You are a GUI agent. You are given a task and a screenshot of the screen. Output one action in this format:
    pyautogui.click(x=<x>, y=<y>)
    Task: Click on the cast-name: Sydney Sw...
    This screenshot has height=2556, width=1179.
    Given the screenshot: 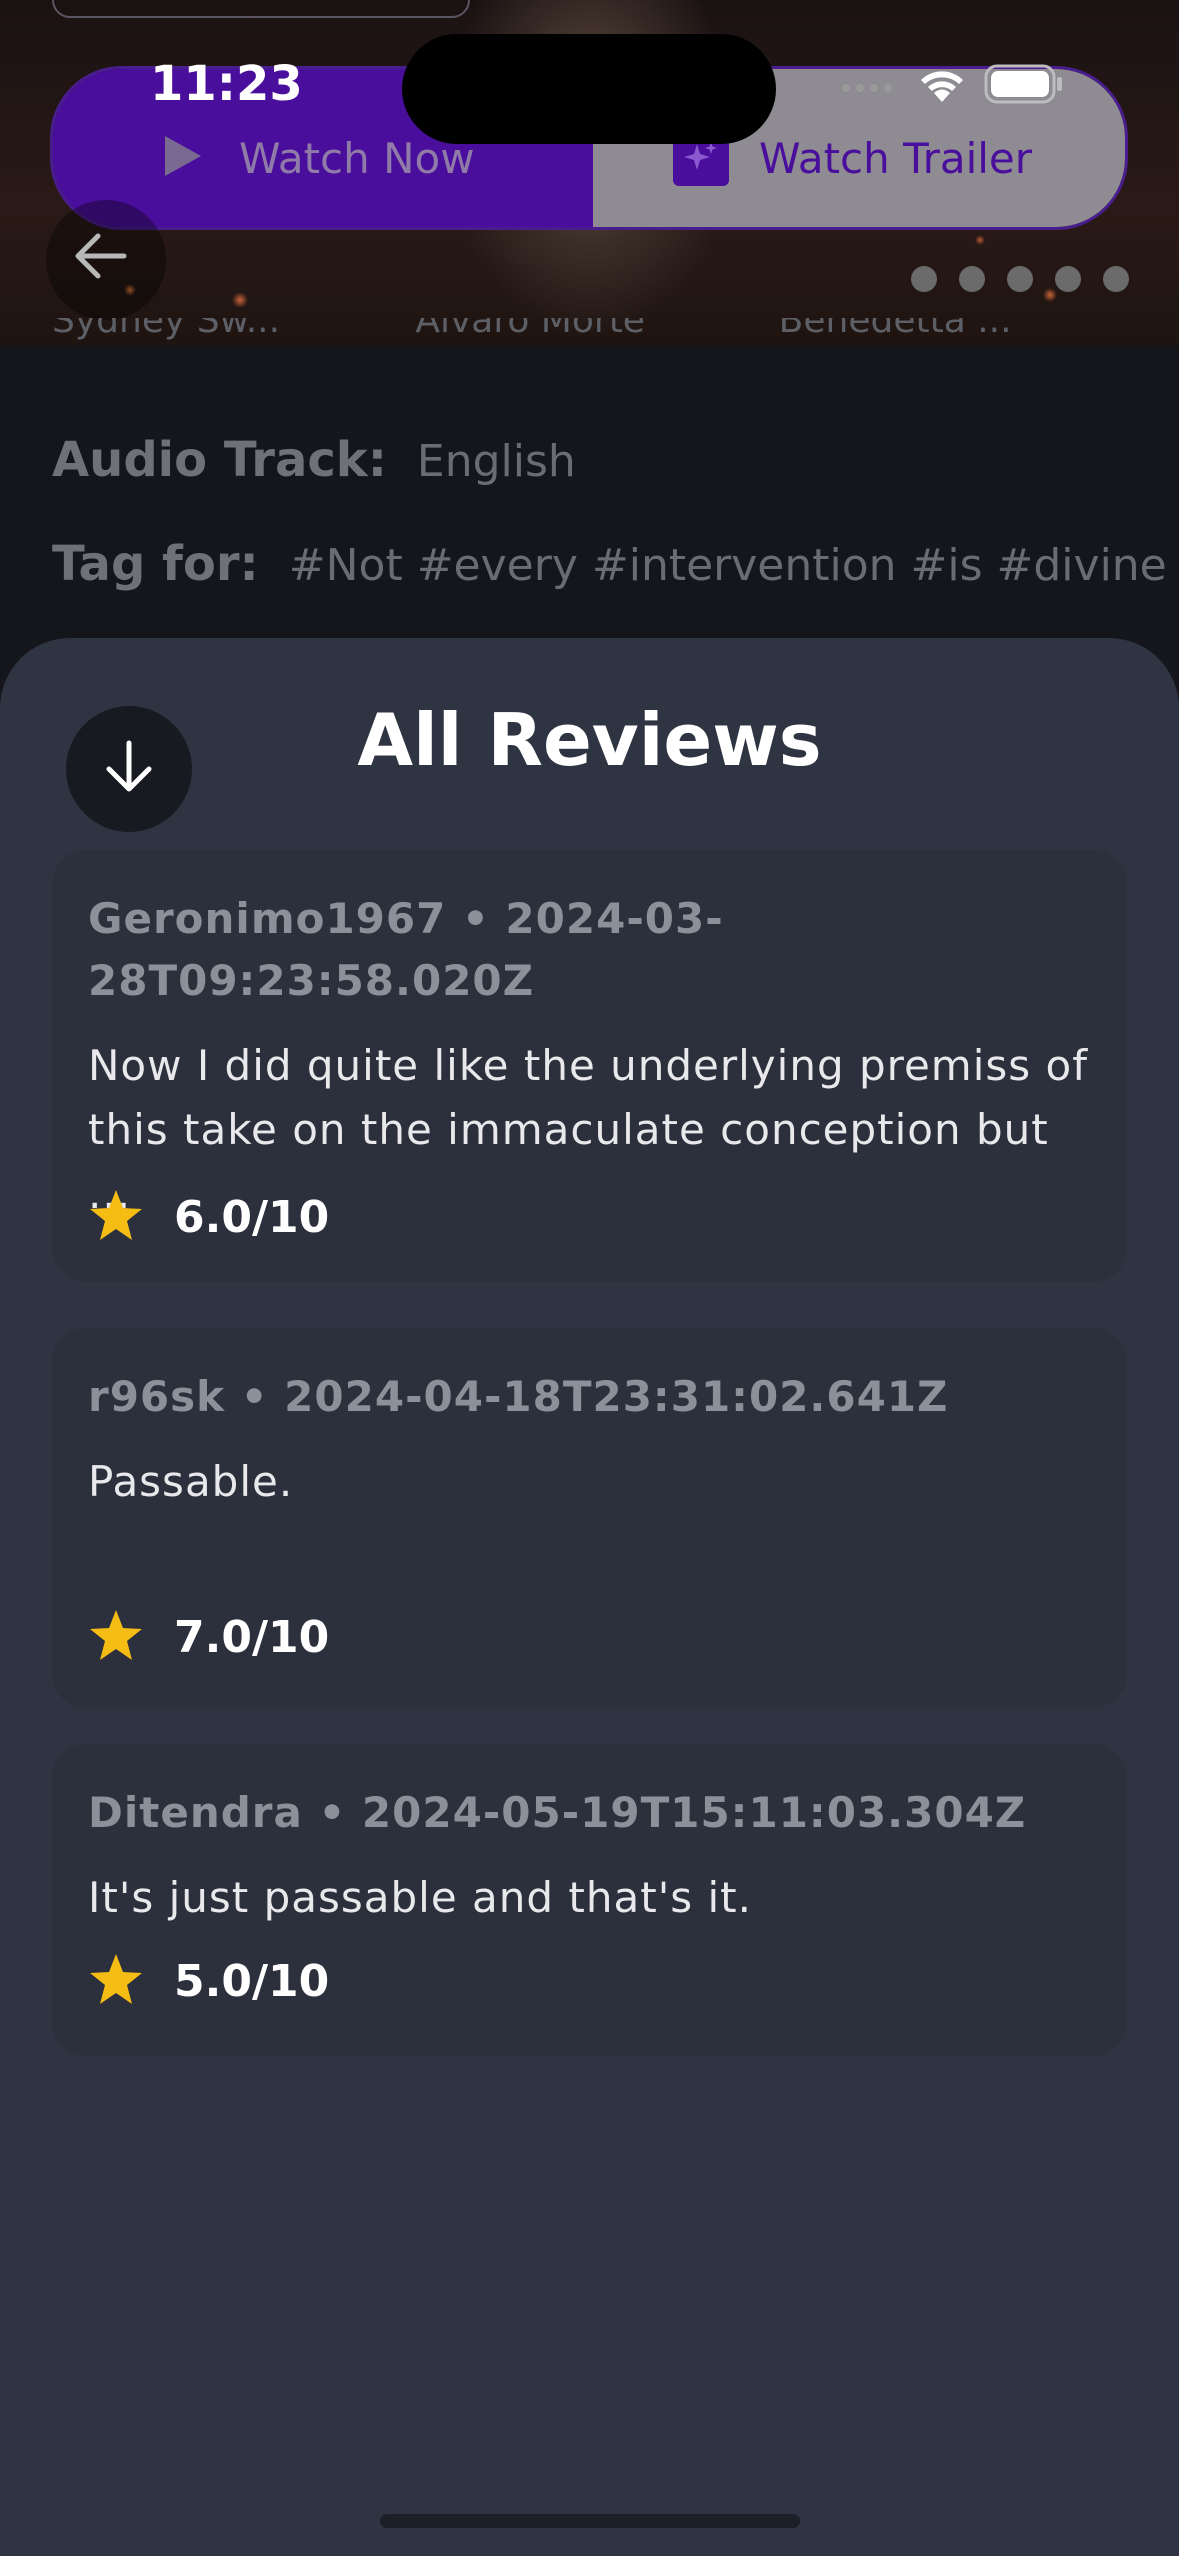 What is the action you would take?
    pyautogui.click(x=233, y=333)
    